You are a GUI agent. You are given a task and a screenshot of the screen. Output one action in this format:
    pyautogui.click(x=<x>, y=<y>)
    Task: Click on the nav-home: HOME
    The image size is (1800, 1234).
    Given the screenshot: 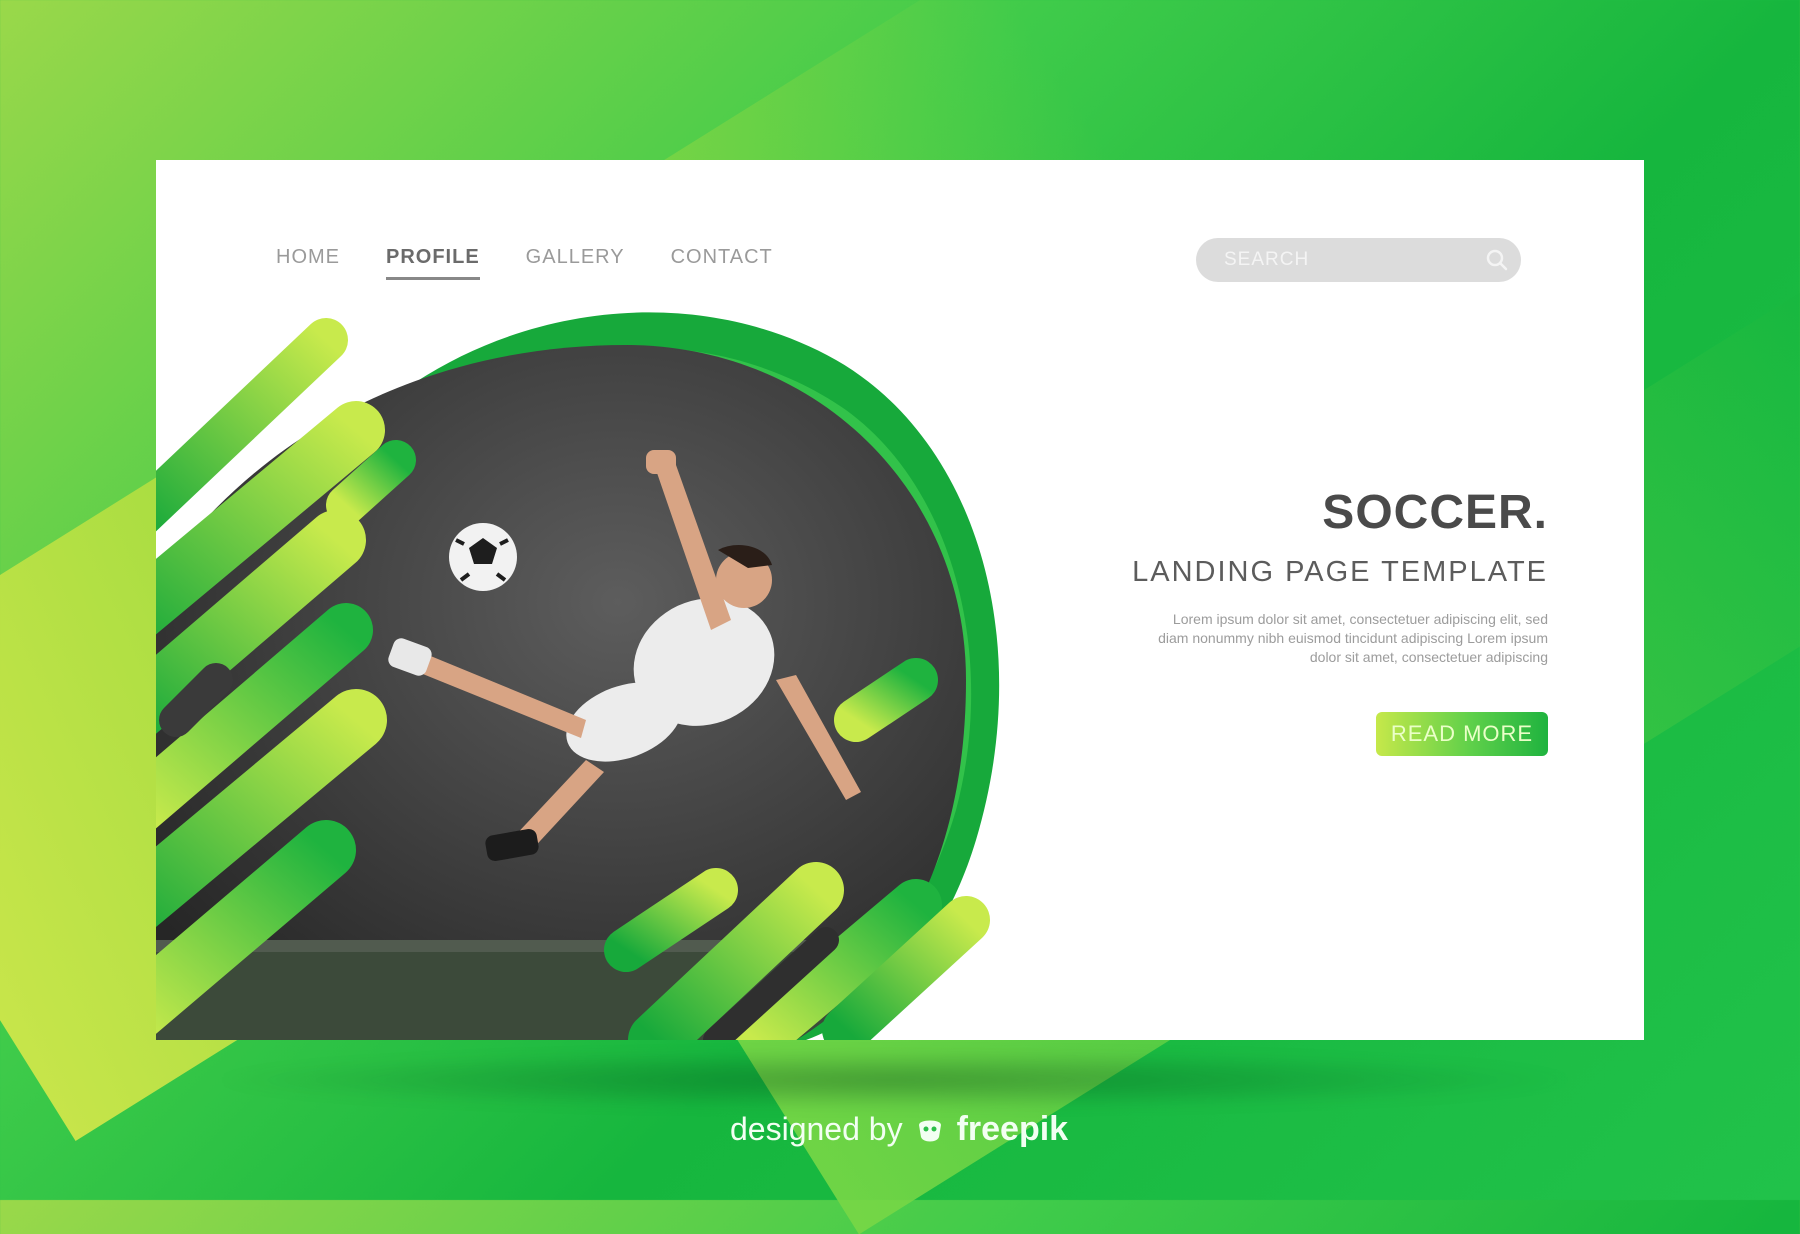 What is the action you would take?
    pyautogui.click(x=308, y=263)
    